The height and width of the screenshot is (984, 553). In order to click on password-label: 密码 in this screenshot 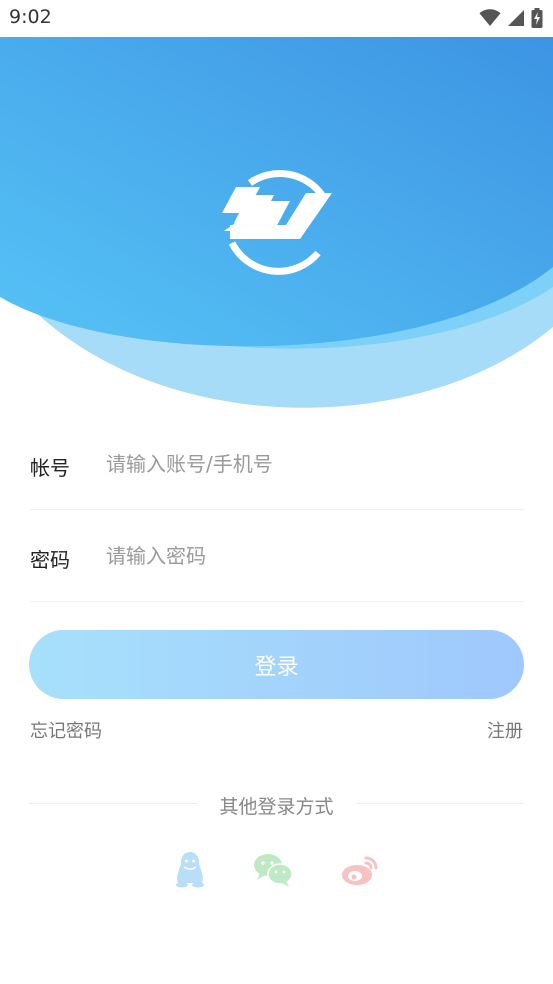, I will do `click(50, 560)`.